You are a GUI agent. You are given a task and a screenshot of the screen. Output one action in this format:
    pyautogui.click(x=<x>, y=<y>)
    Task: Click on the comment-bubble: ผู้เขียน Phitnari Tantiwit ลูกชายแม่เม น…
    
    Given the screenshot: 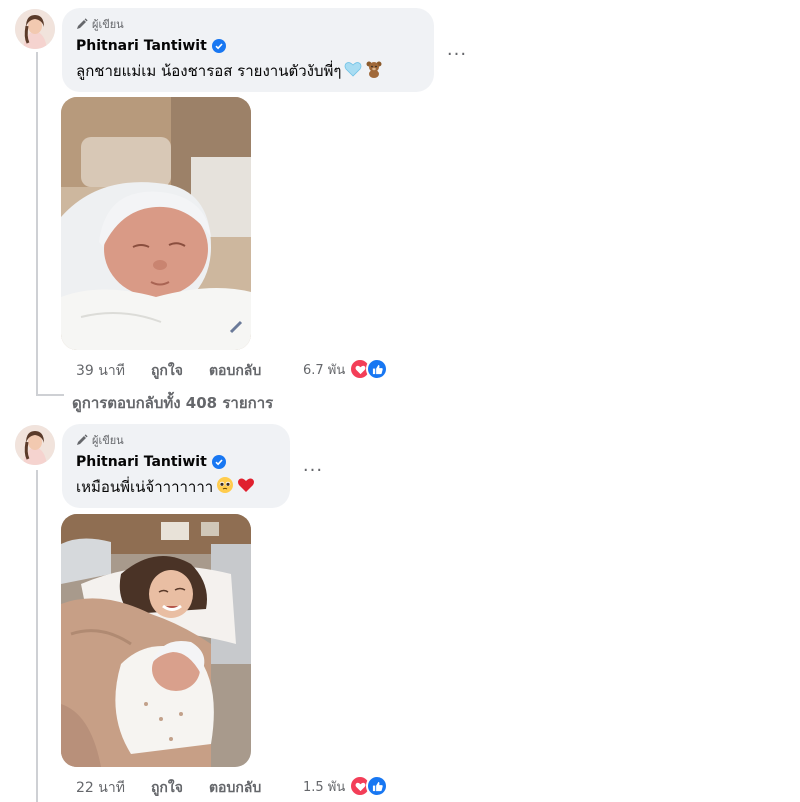 What is the action you would take?
    pyautogui.click(x=248, y=50)
    